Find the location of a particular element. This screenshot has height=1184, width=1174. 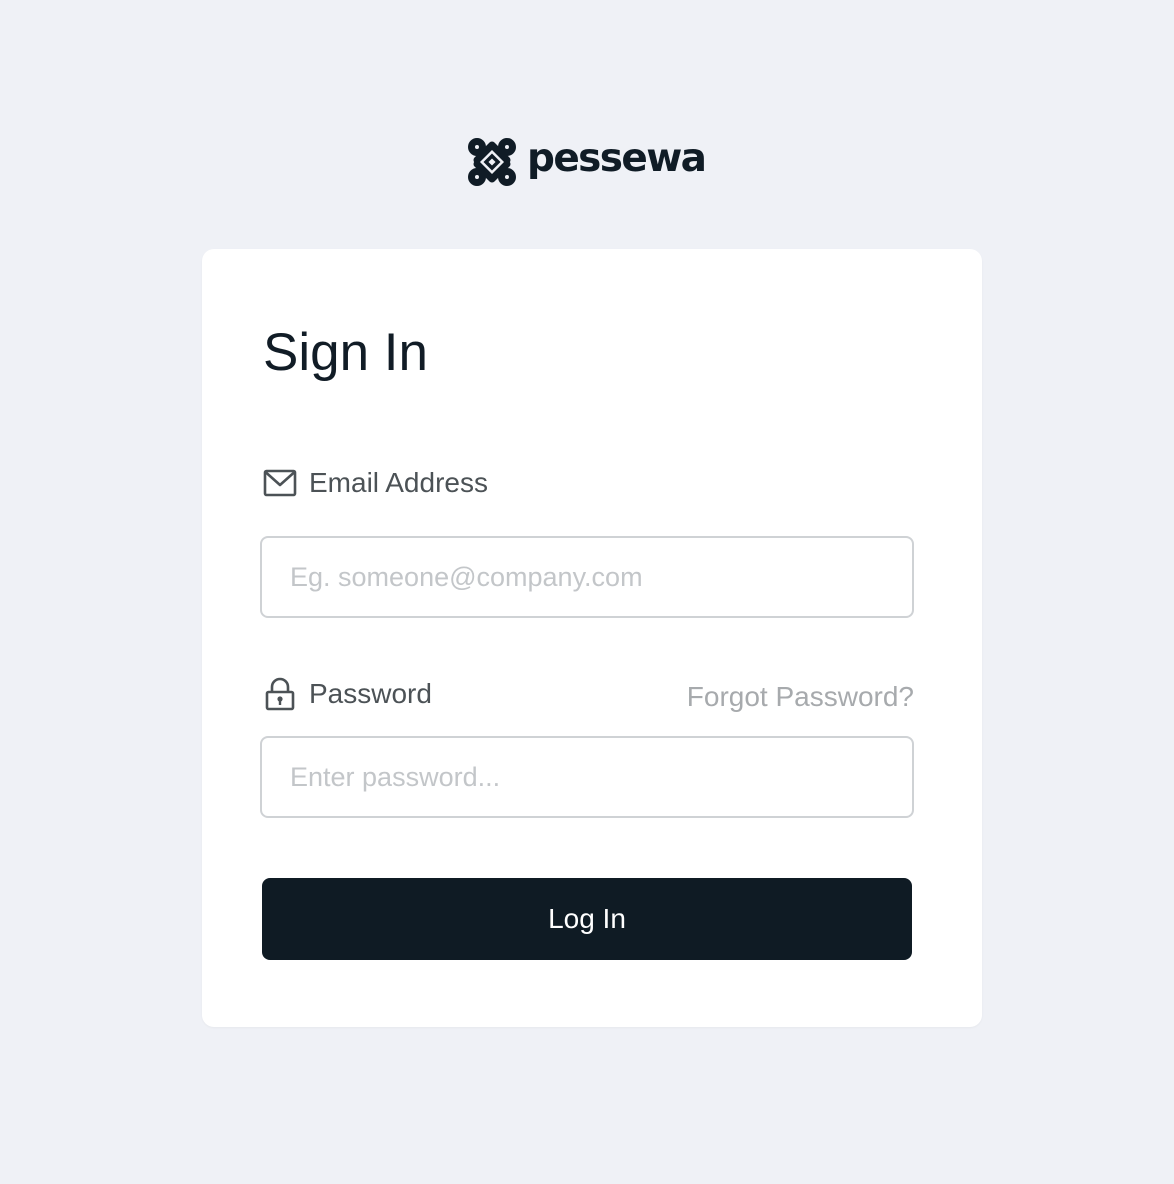

lock-icon is located at coordinates (280, 694).